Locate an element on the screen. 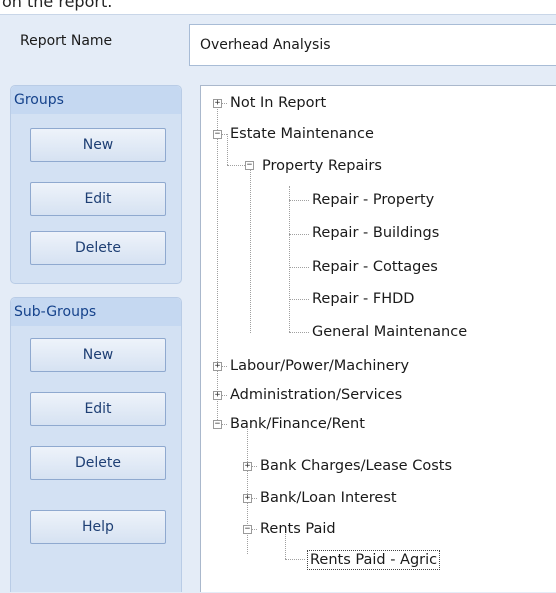  groups-edit-button: Edit is located at coordinates (98, 199).